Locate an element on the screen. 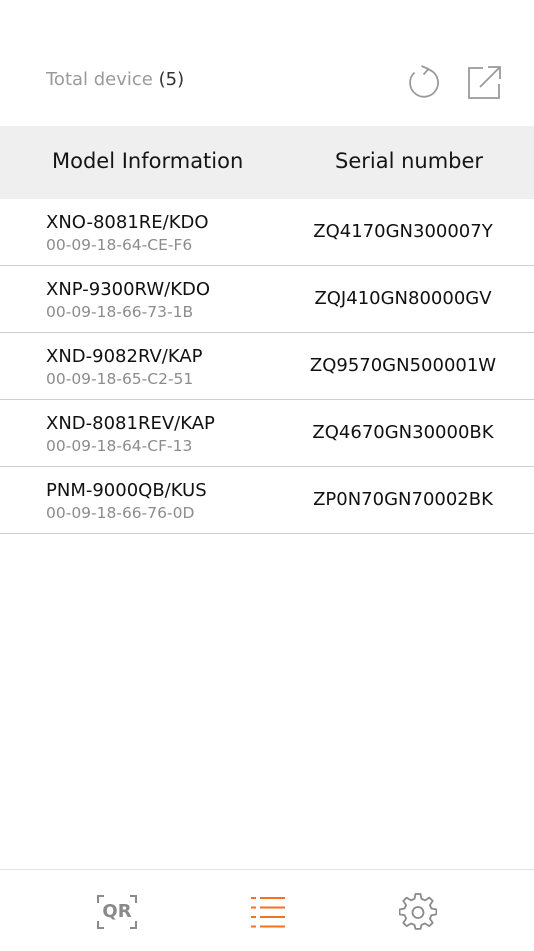 The image size is (534, 951). refresh-icon is located at coordinates (422, 82).